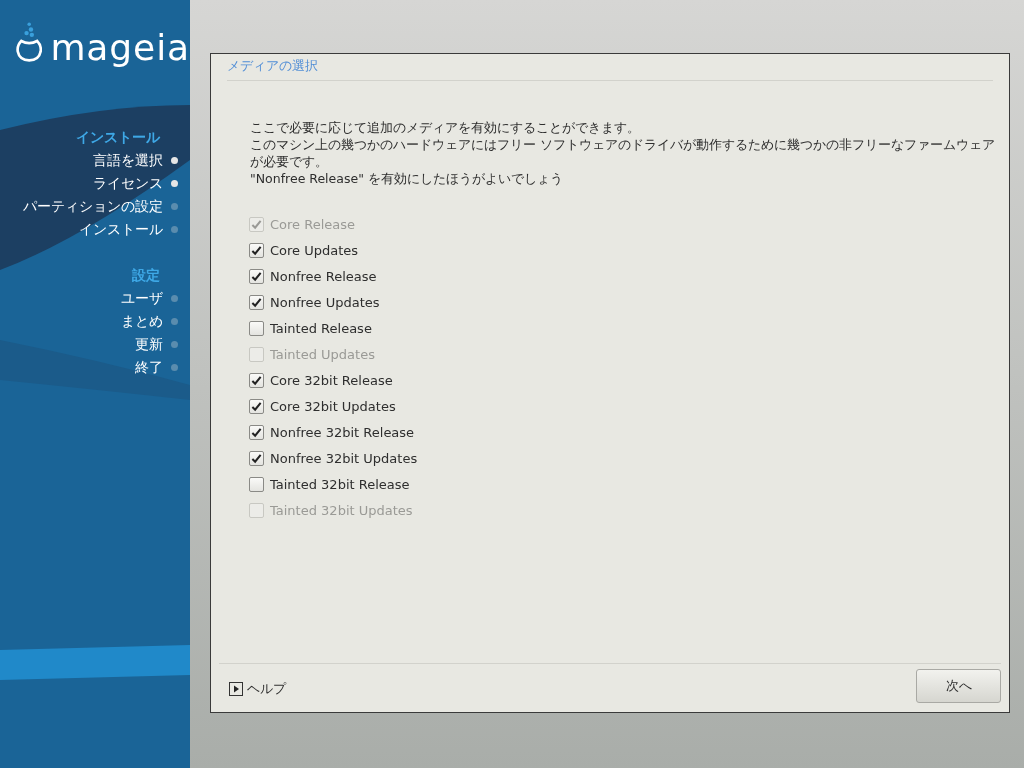  I want to click on media-label: Core 32bit Release, so click(331, 380).